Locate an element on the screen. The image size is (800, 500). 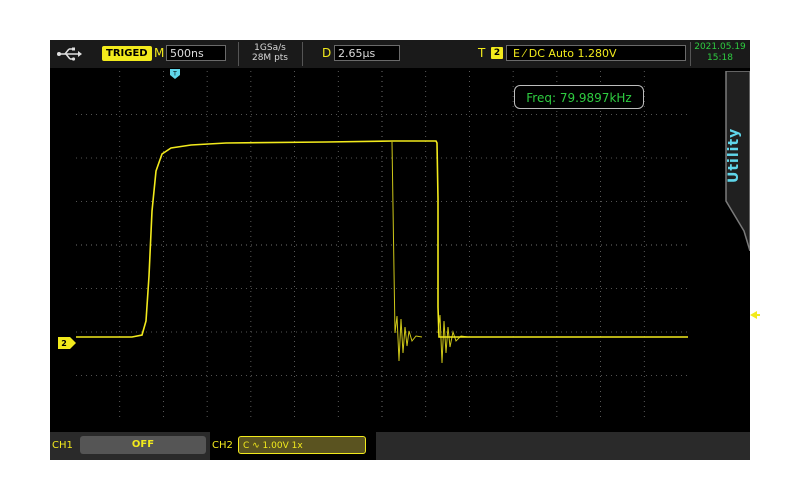
frequency-measurement: Freq: 79.9897kHz is located at coordinates (579, 97).